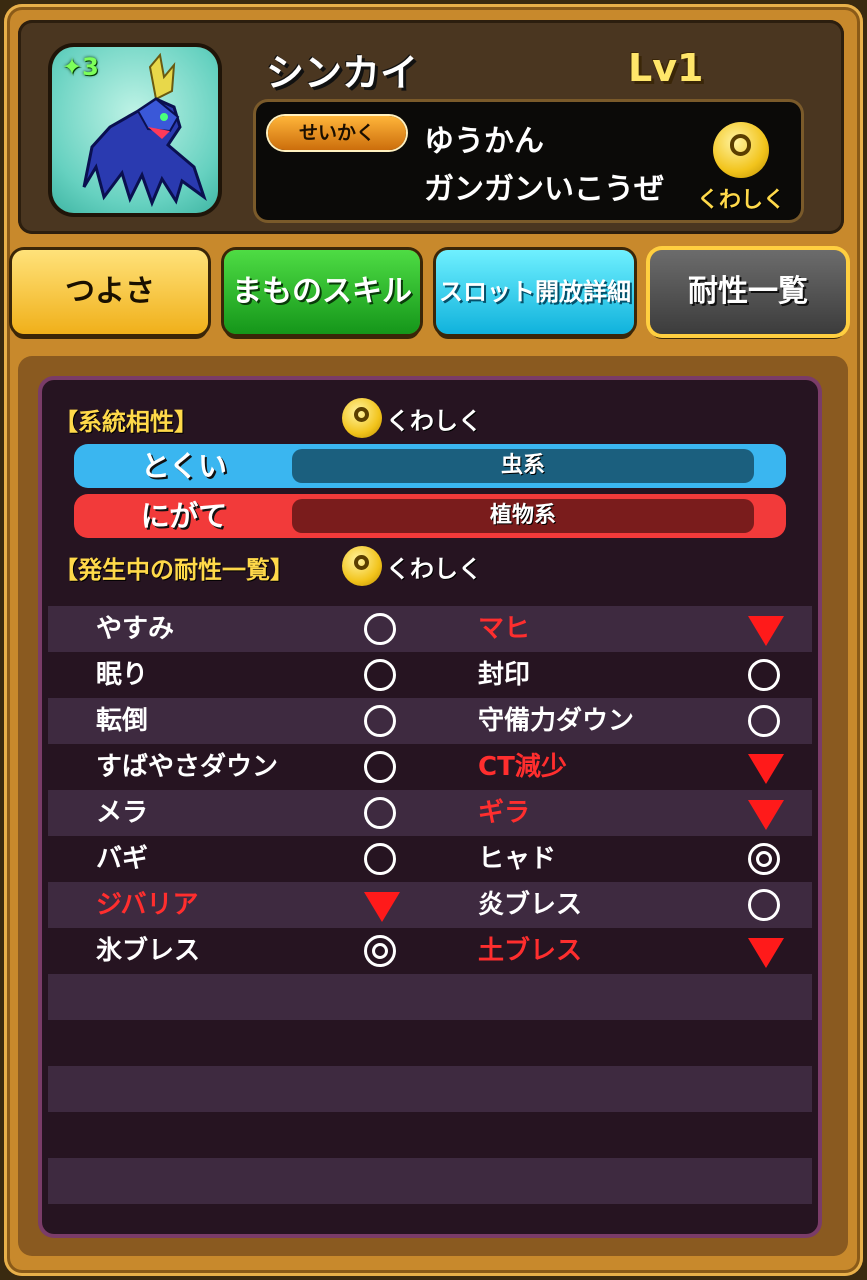  Describe the element at coordinates (523, 516) in the screenshot. I see `weak-against-value: 植物系` at that location.